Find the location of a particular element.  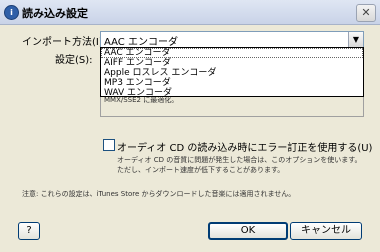

dropdown-item-aiff: AIFF エンコーダ is located at coordinates (232, 63).